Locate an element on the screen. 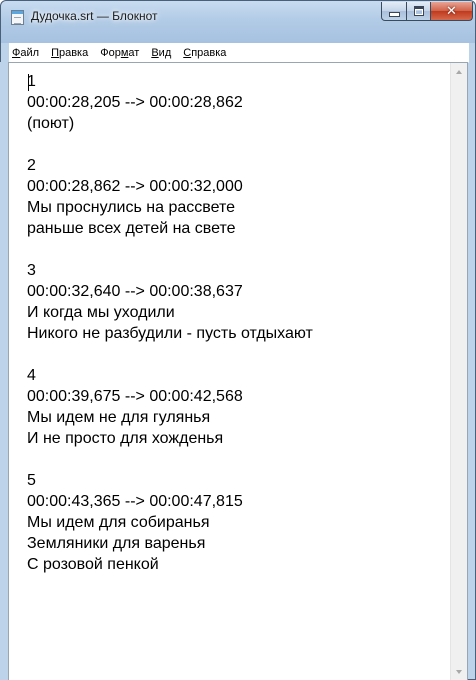 The width and height of the screenshot is (476, 680). menu-format: Формат is located at coordinates (119, 53).